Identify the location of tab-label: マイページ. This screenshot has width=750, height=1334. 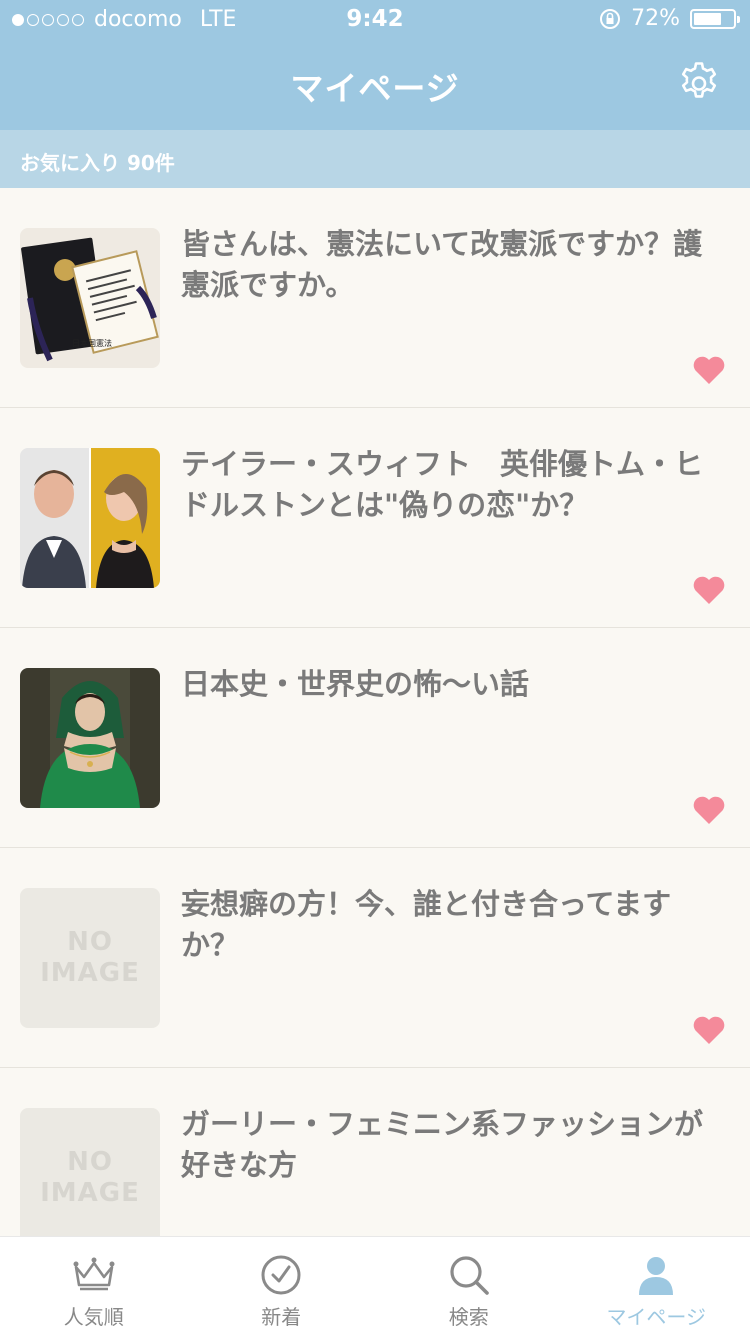
(656, 1317).